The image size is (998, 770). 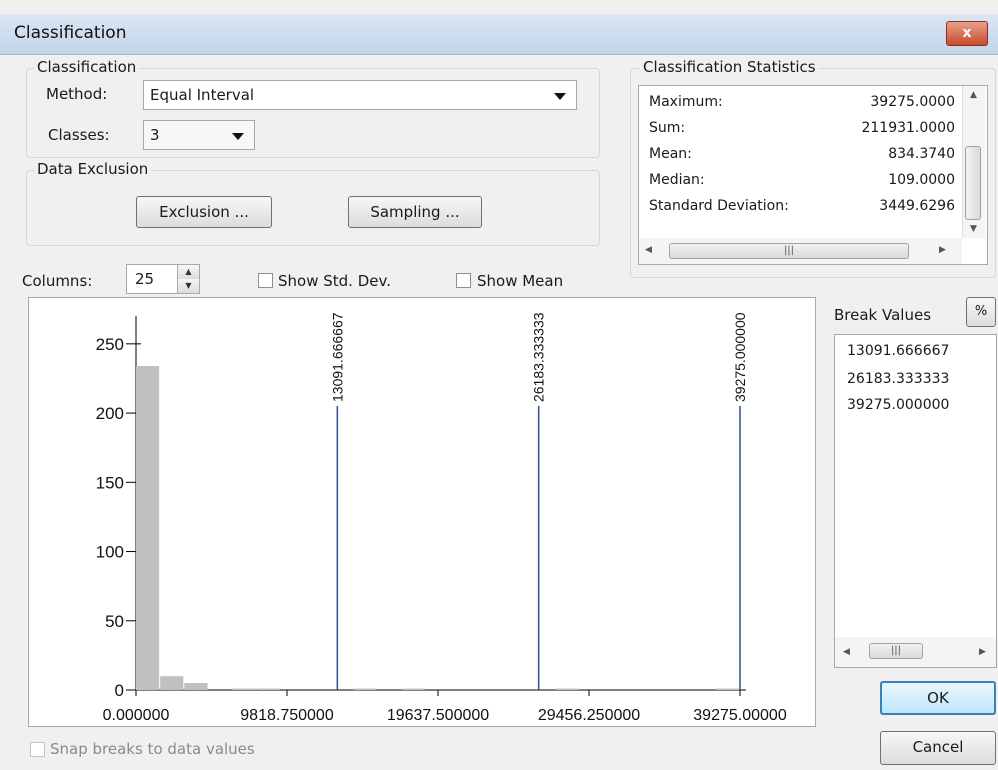 I want to click on break-value-item: 26183.333333, so click(x=898, y=379).